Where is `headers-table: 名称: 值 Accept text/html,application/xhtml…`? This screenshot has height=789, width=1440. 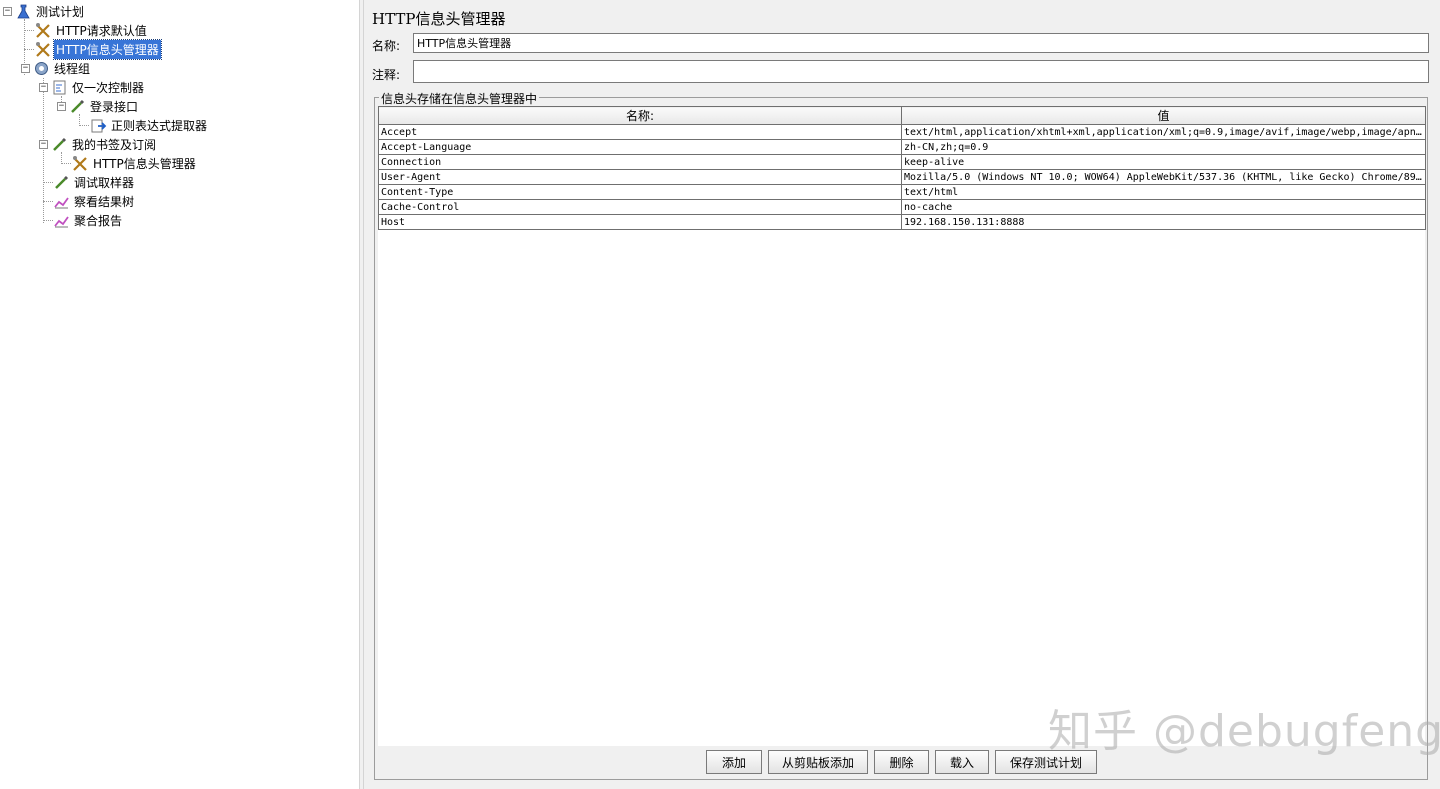
headers-table: 名称: 值 Accept text/html,application/xhtml… is located at coordinates (902, 168).